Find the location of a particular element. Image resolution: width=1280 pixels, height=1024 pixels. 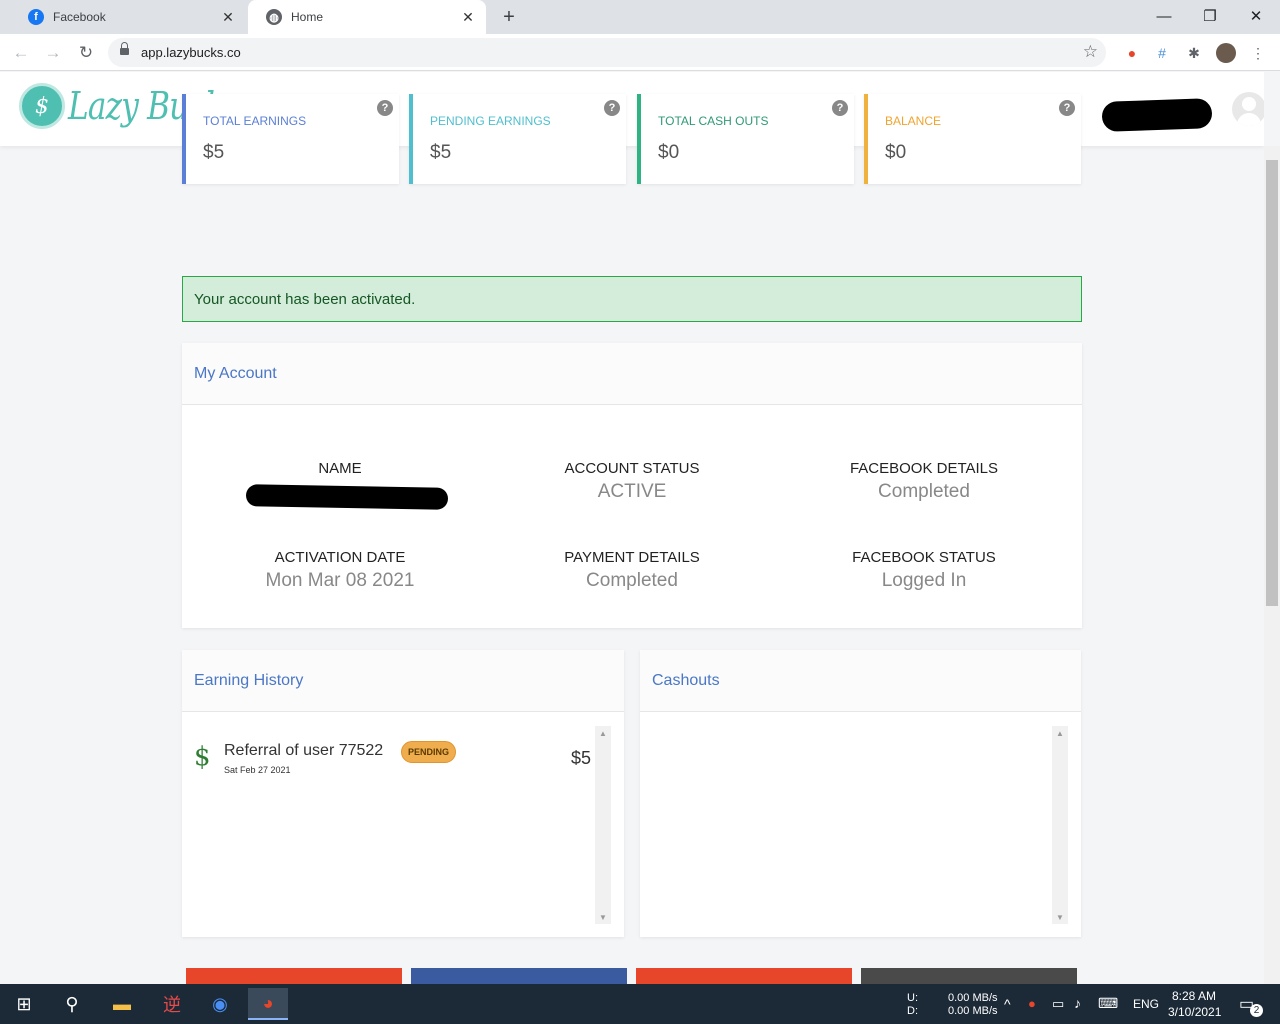

upload-speed: 0.00 MB/s is located at coordinates (973, 998).